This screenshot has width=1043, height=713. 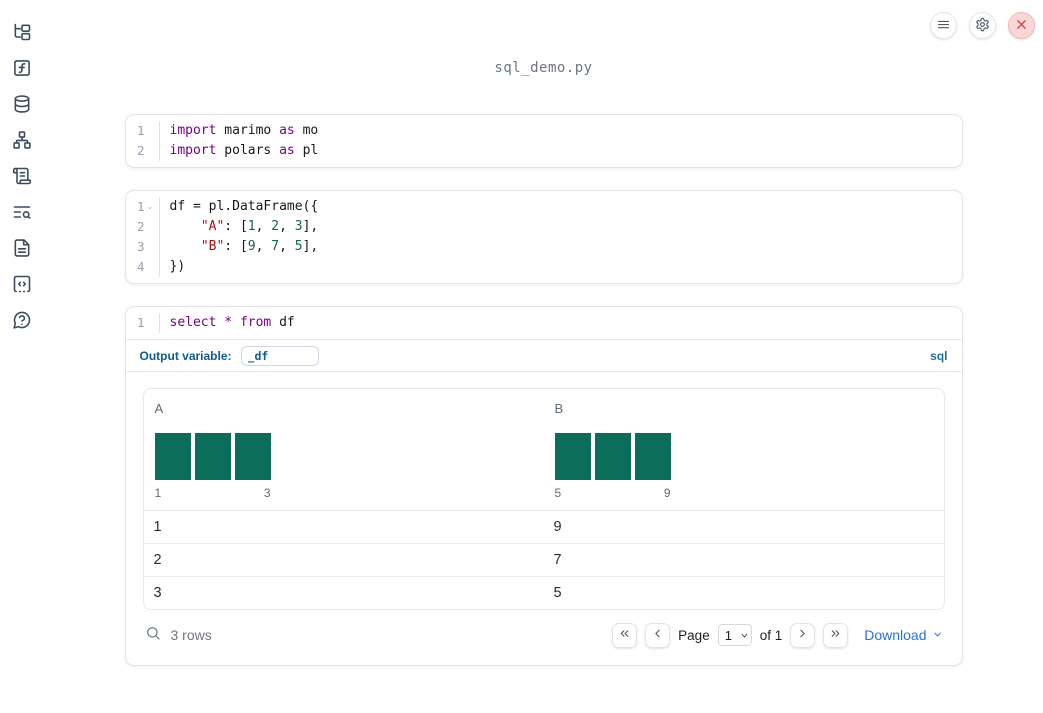 What do you see at coordinates (140, 266) in the screenshot?
I see `line-number: 4` at bounding box center [140, 266].